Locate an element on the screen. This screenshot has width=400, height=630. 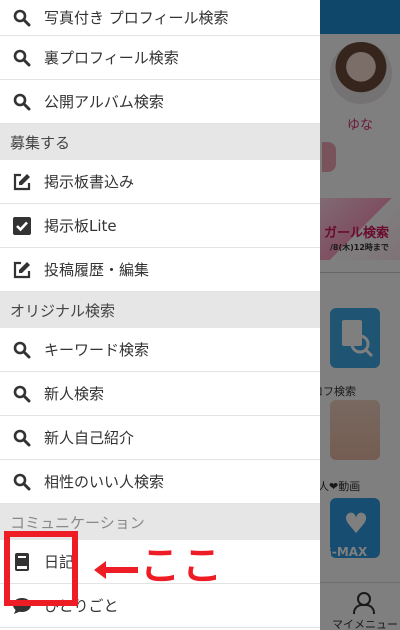
menu-item-post-history-edit: 投稿履歴・編集 is located at coordinates (160, 270).